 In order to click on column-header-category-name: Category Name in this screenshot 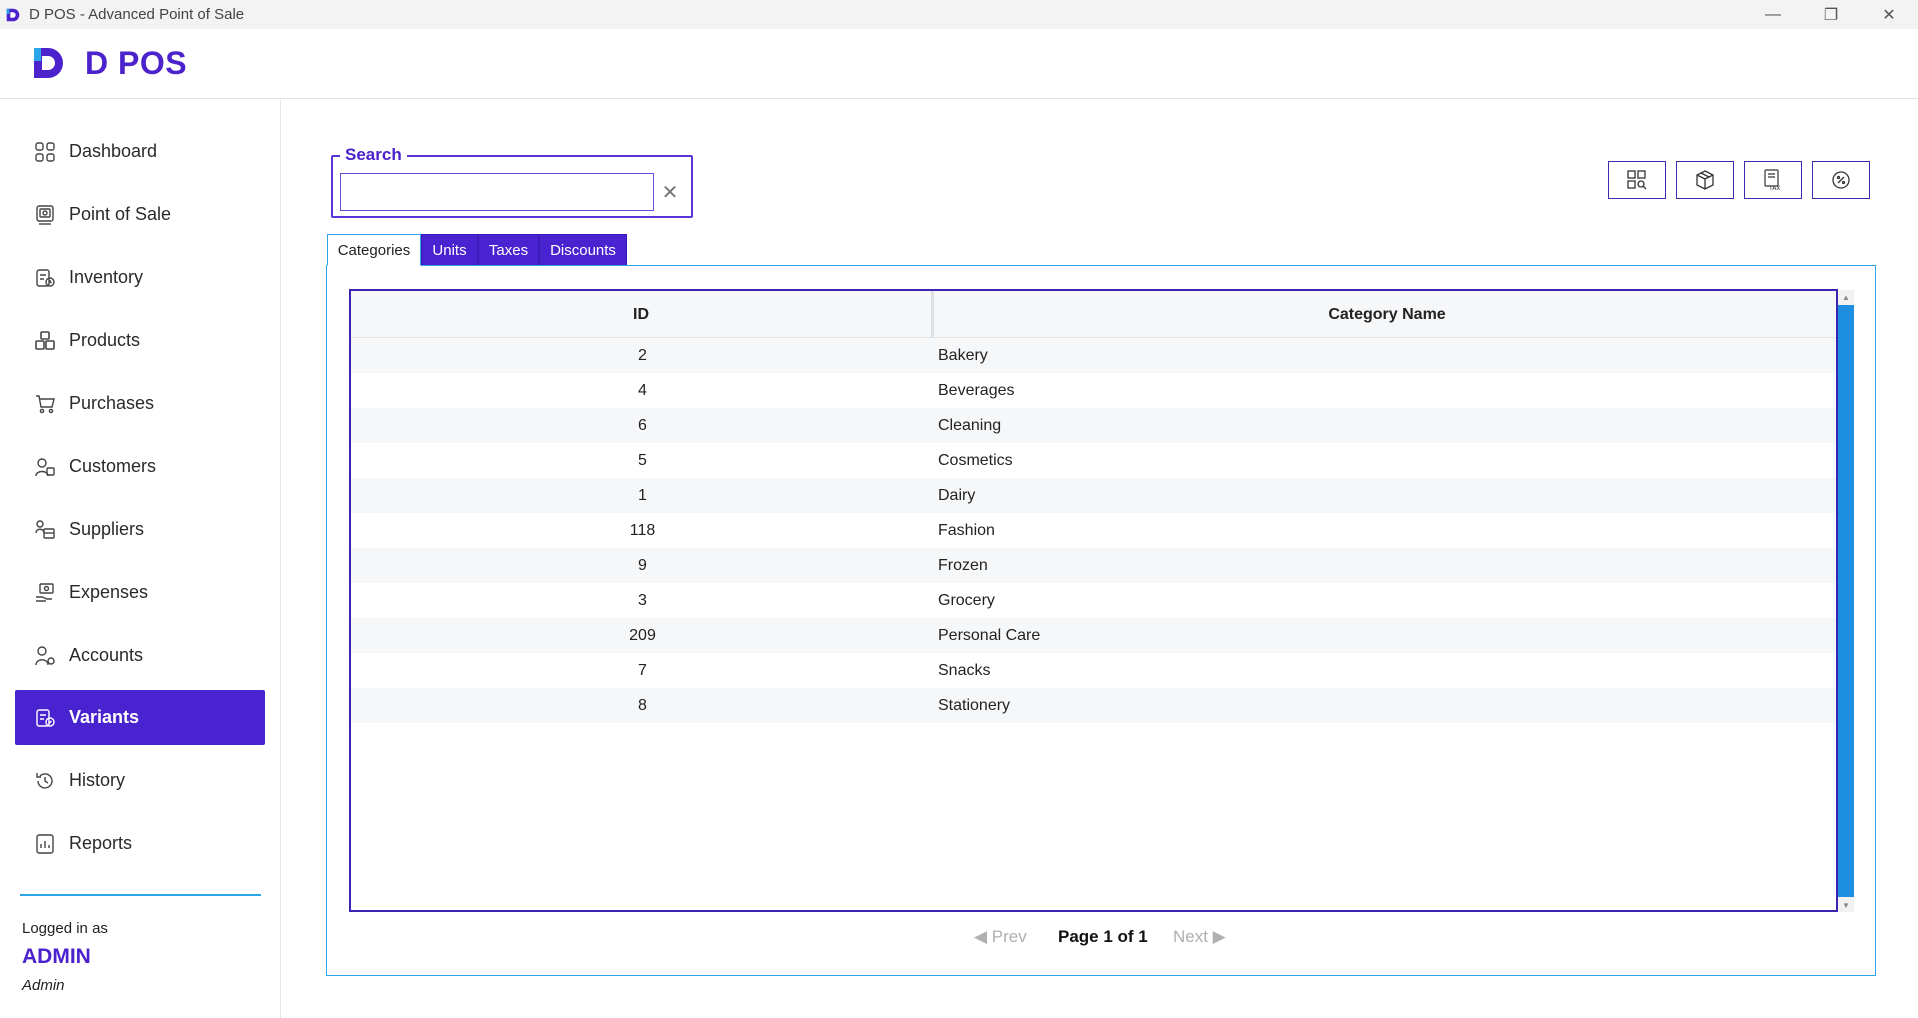, I will do `click(1386, 314)`.